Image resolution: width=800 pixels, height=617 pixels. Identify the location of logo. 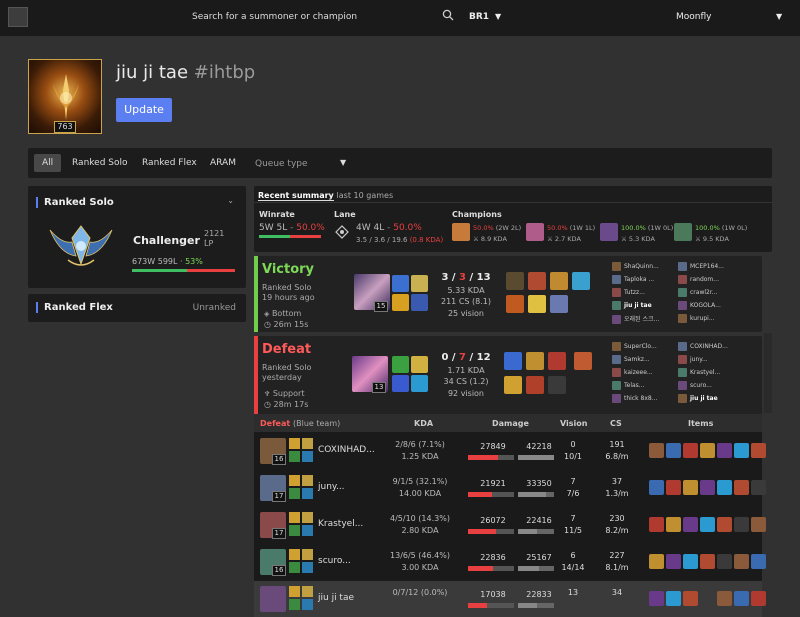
(18, 17).